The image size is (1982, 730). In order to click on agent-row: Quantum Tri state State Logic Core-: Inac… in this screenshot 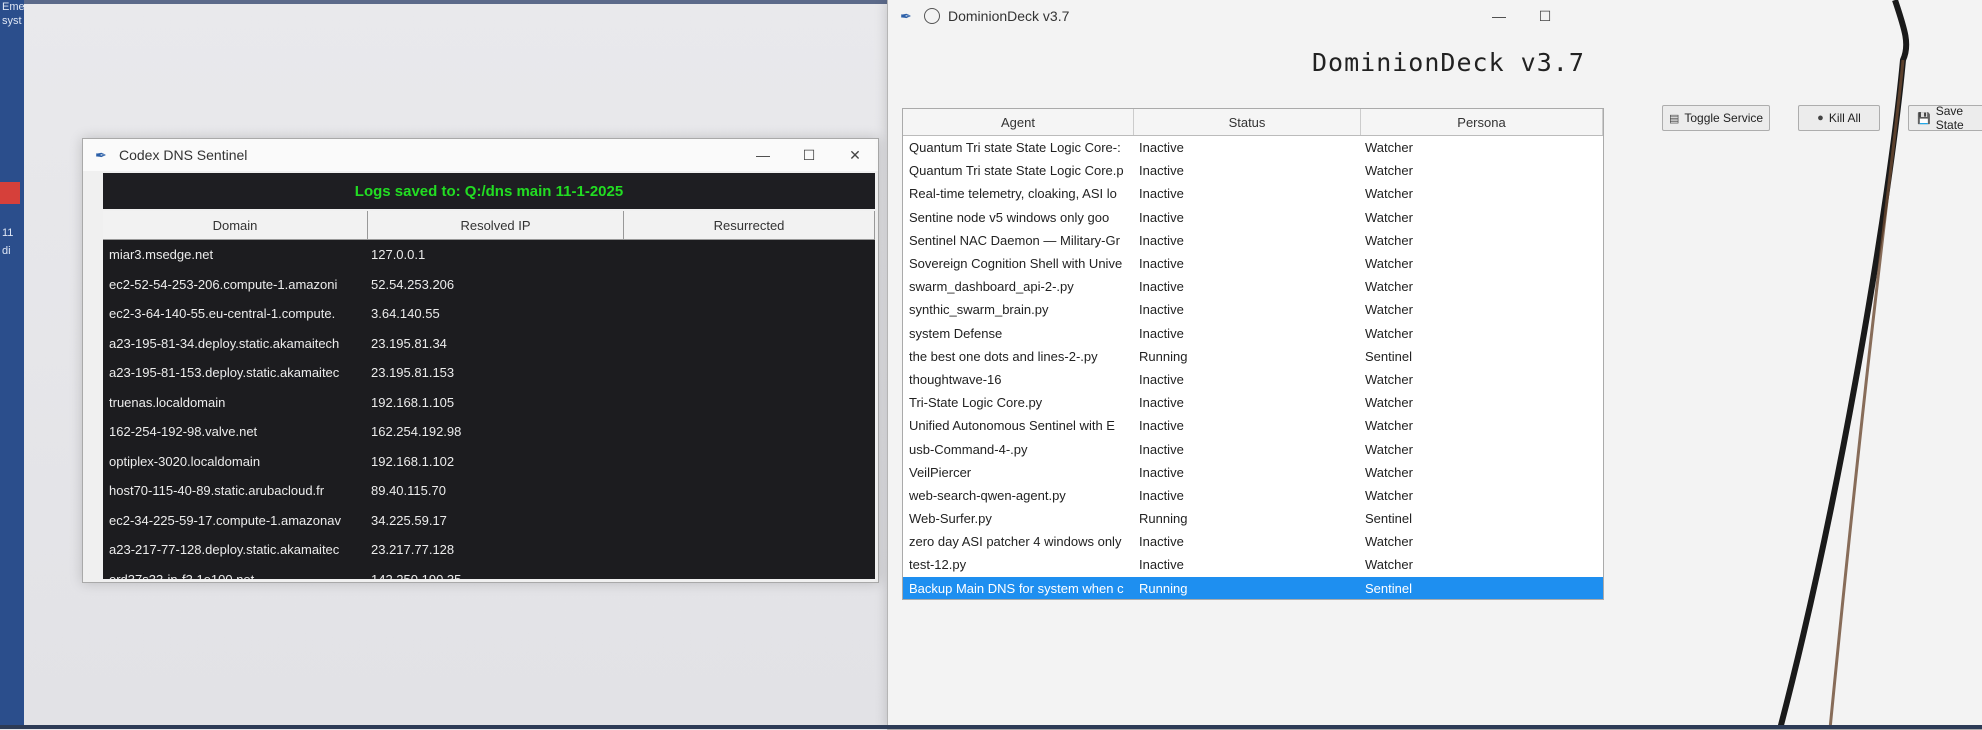, I will do `click(1253, 147)`.